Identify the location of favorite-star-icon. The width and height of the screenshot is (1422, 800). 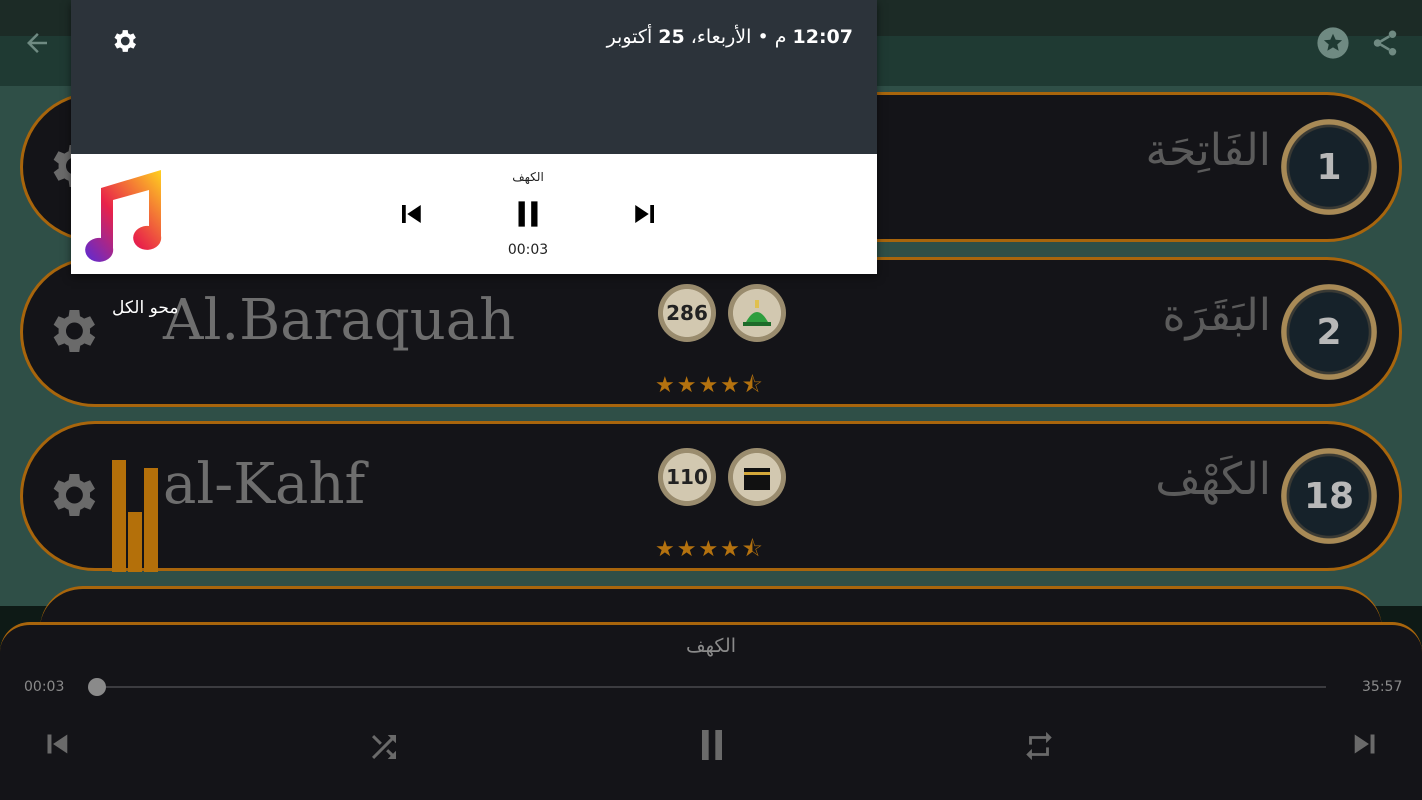
(1333, 45).